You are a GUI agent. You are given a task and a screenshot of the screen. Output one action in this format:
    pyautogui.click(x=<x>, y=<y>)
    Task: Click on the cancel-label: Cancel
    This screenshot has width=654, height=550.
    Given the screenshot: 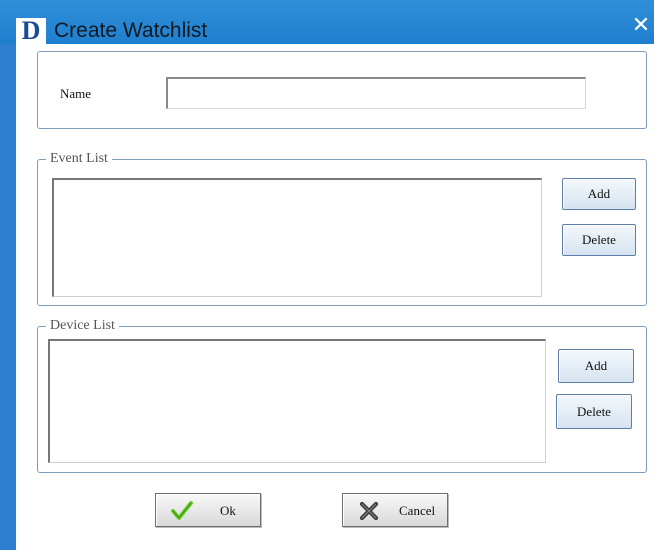 What is the action you would take?
    pyautogui.click(x=417, y=510)
    